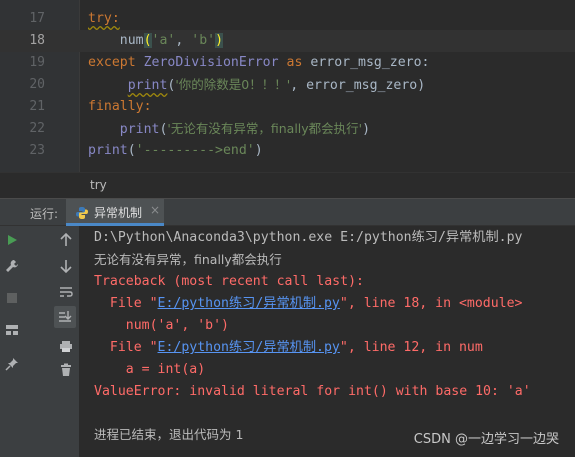 The image size is (575, 457). I want to click on breadcrumb: try, so click(287, 185).